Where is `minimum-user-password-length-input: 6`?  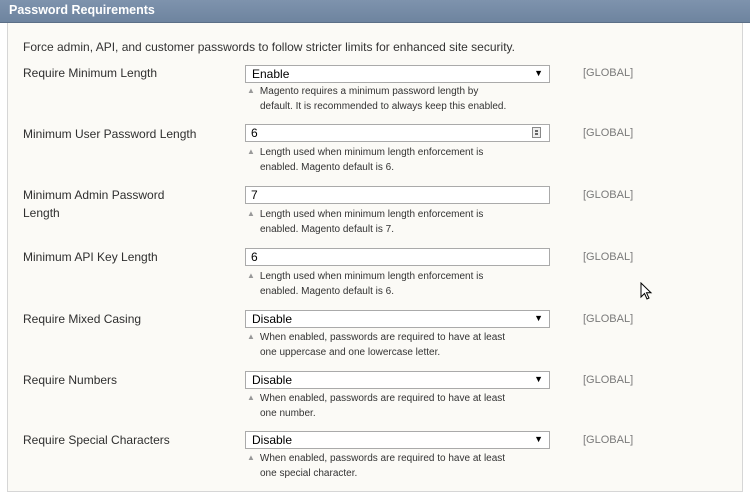
minimum-user-password-length-input: 6 is located at coordinates (397, 133).